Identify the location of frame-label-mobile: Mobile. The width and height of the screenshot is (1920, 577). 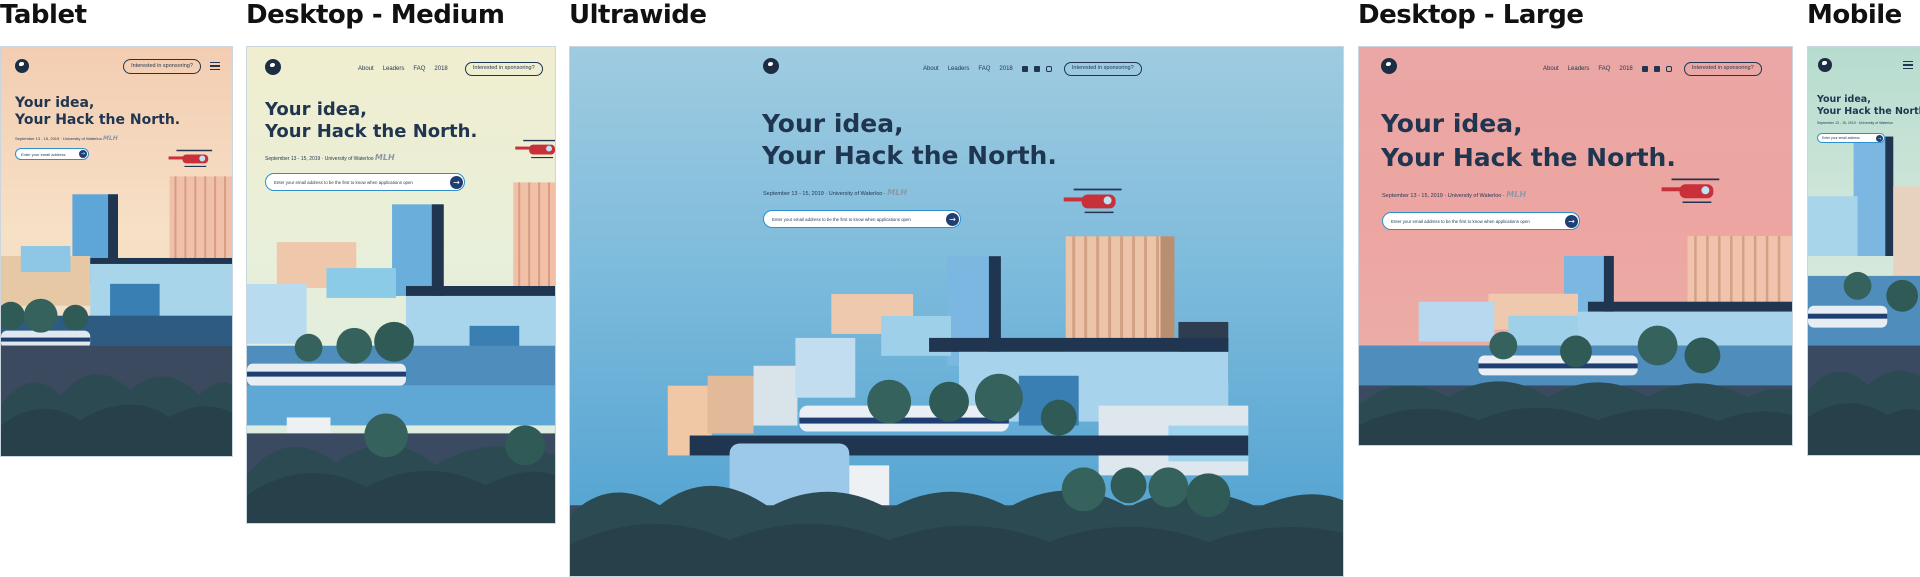
(1854, 15).